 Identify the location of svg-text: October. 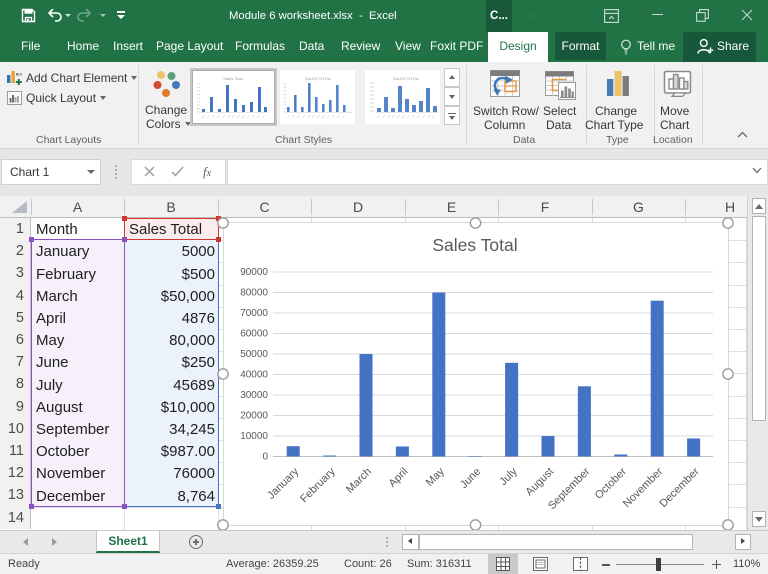
(611, 483).